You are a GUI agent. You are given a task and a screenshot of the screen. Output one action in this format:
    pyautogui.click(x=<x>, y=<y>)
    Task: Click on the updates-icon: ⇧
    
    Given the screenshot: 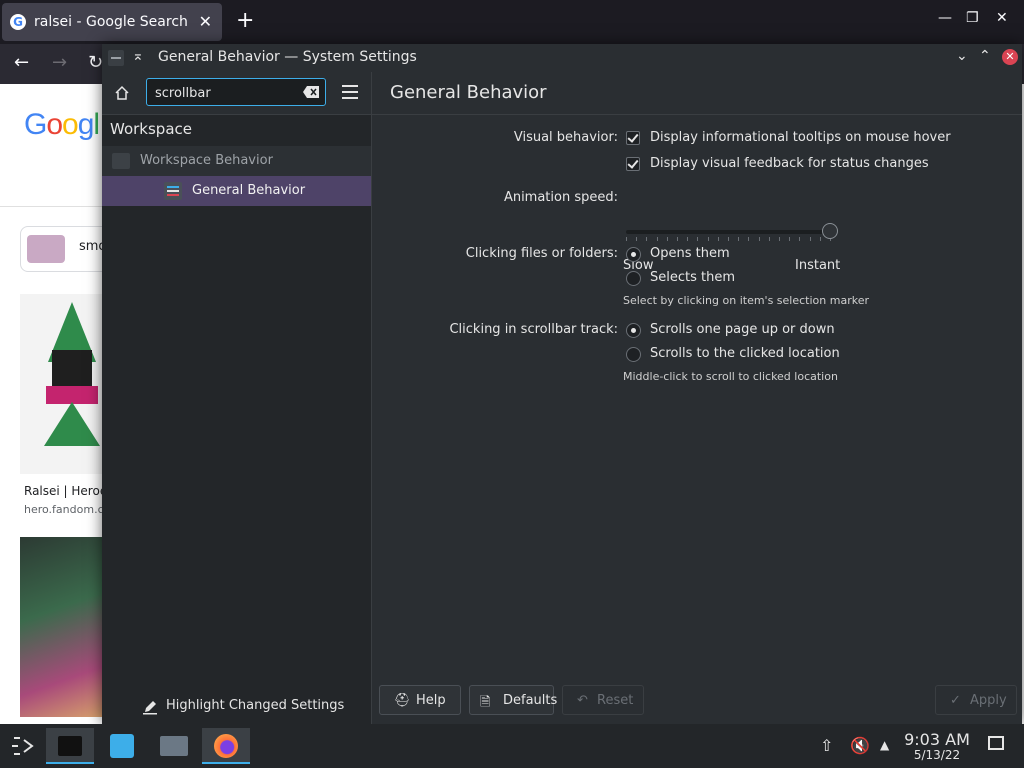 What is the action you would take?
    pyautogui.click(x=826, y=745)
    